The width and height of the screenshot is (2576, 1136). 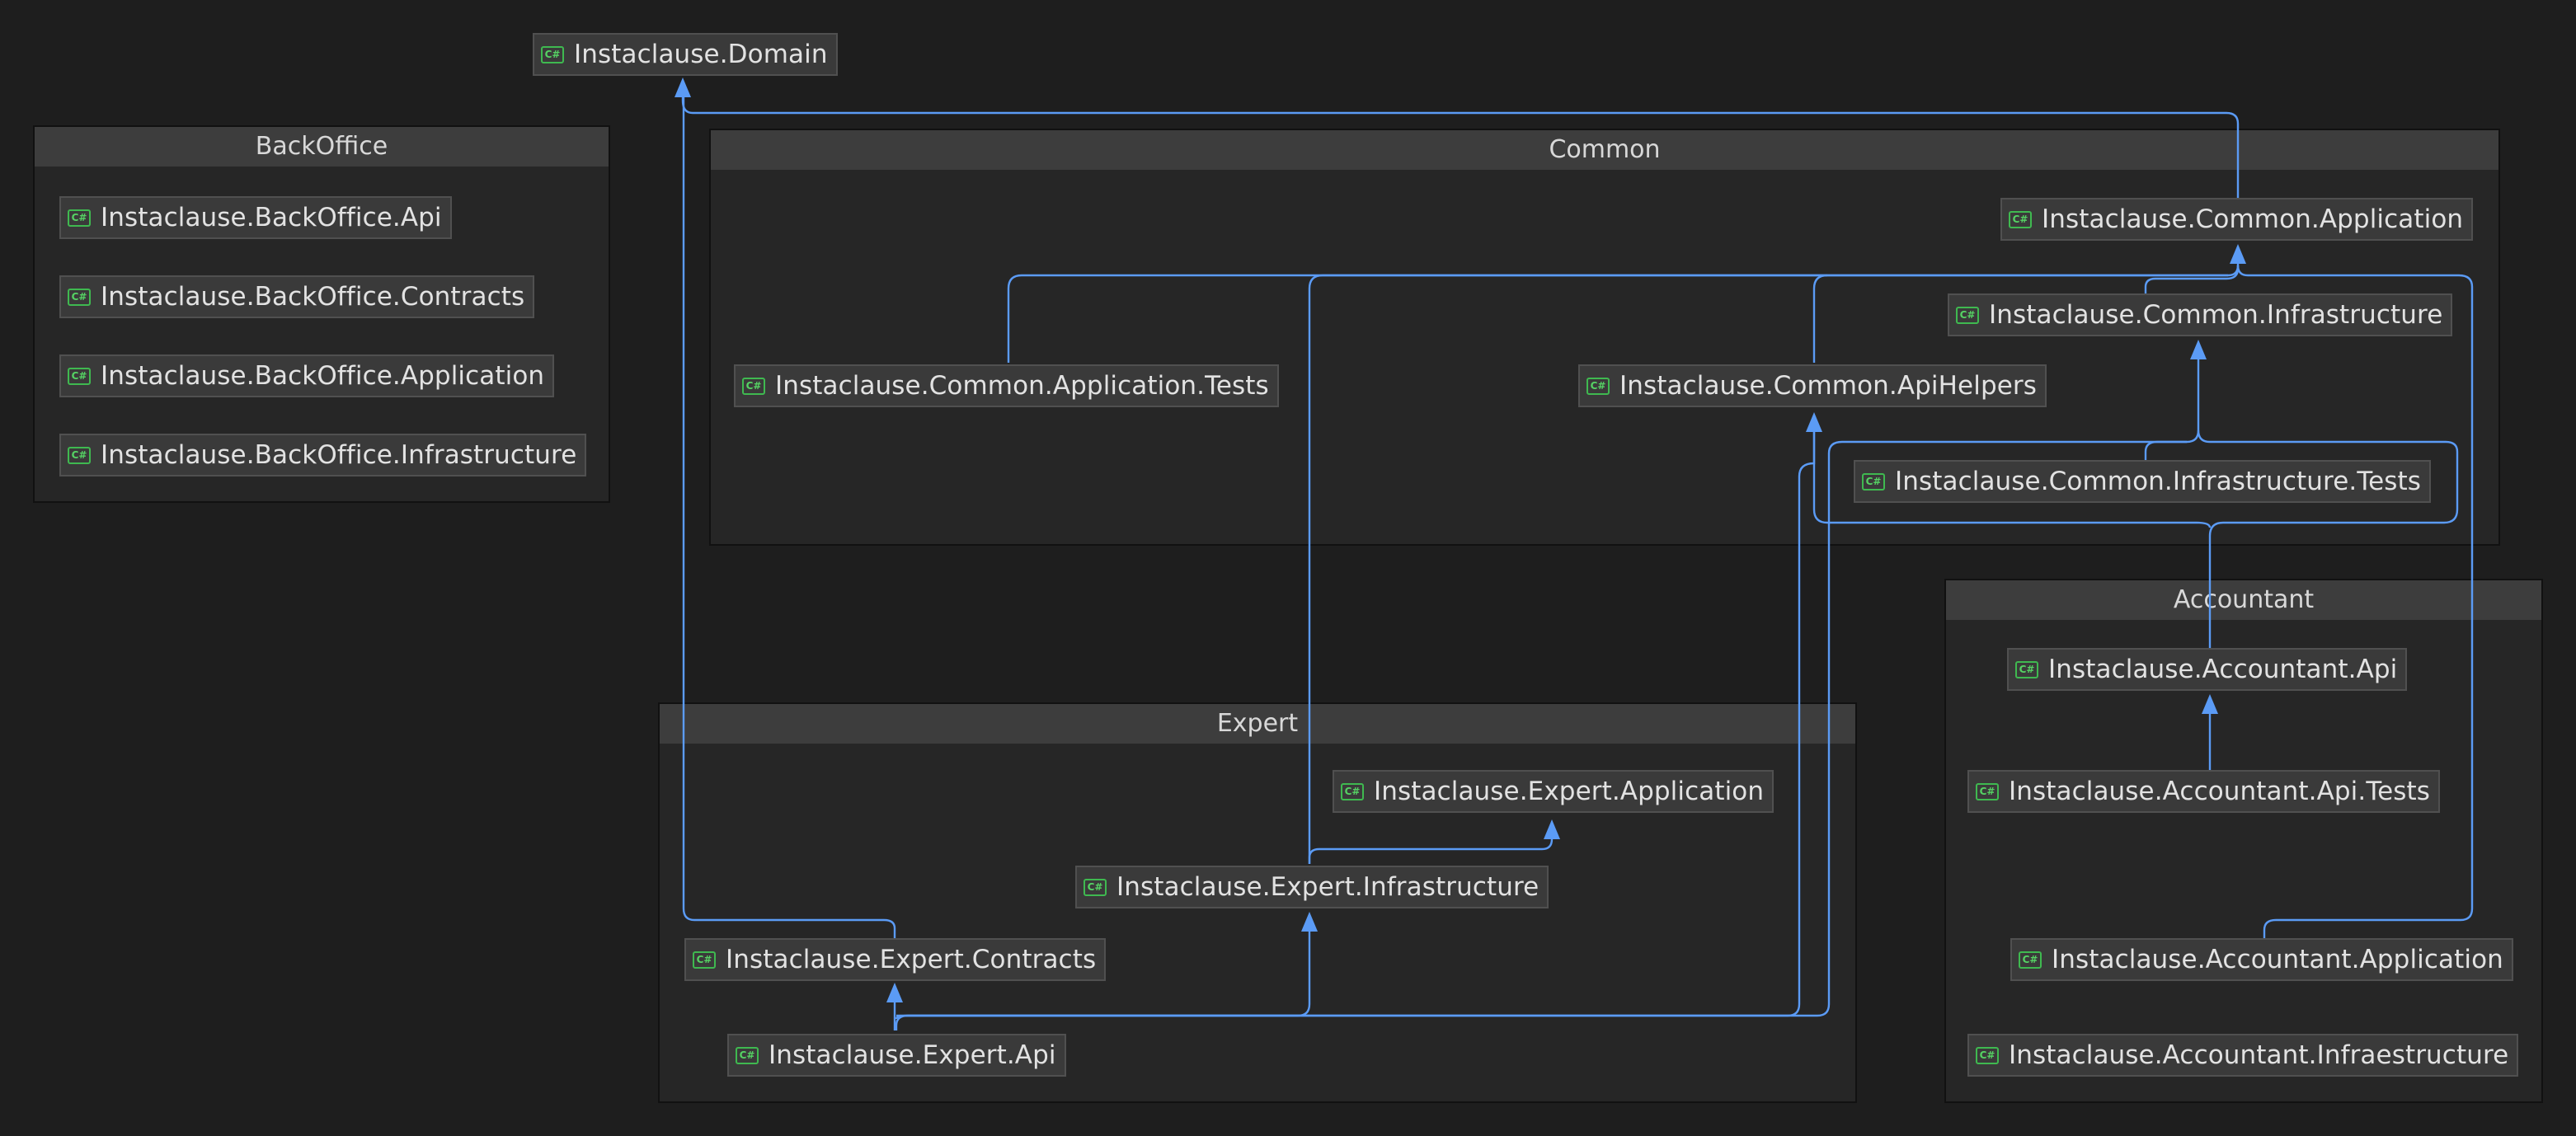 I want to click on node-common-application: C# Instaclause.Common.Application, so click(x=2237, y=219).